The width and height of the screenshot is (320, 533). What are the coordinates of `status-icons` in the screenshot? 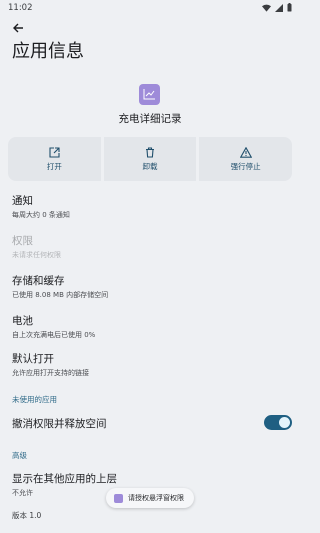 It's located at (277, 7).